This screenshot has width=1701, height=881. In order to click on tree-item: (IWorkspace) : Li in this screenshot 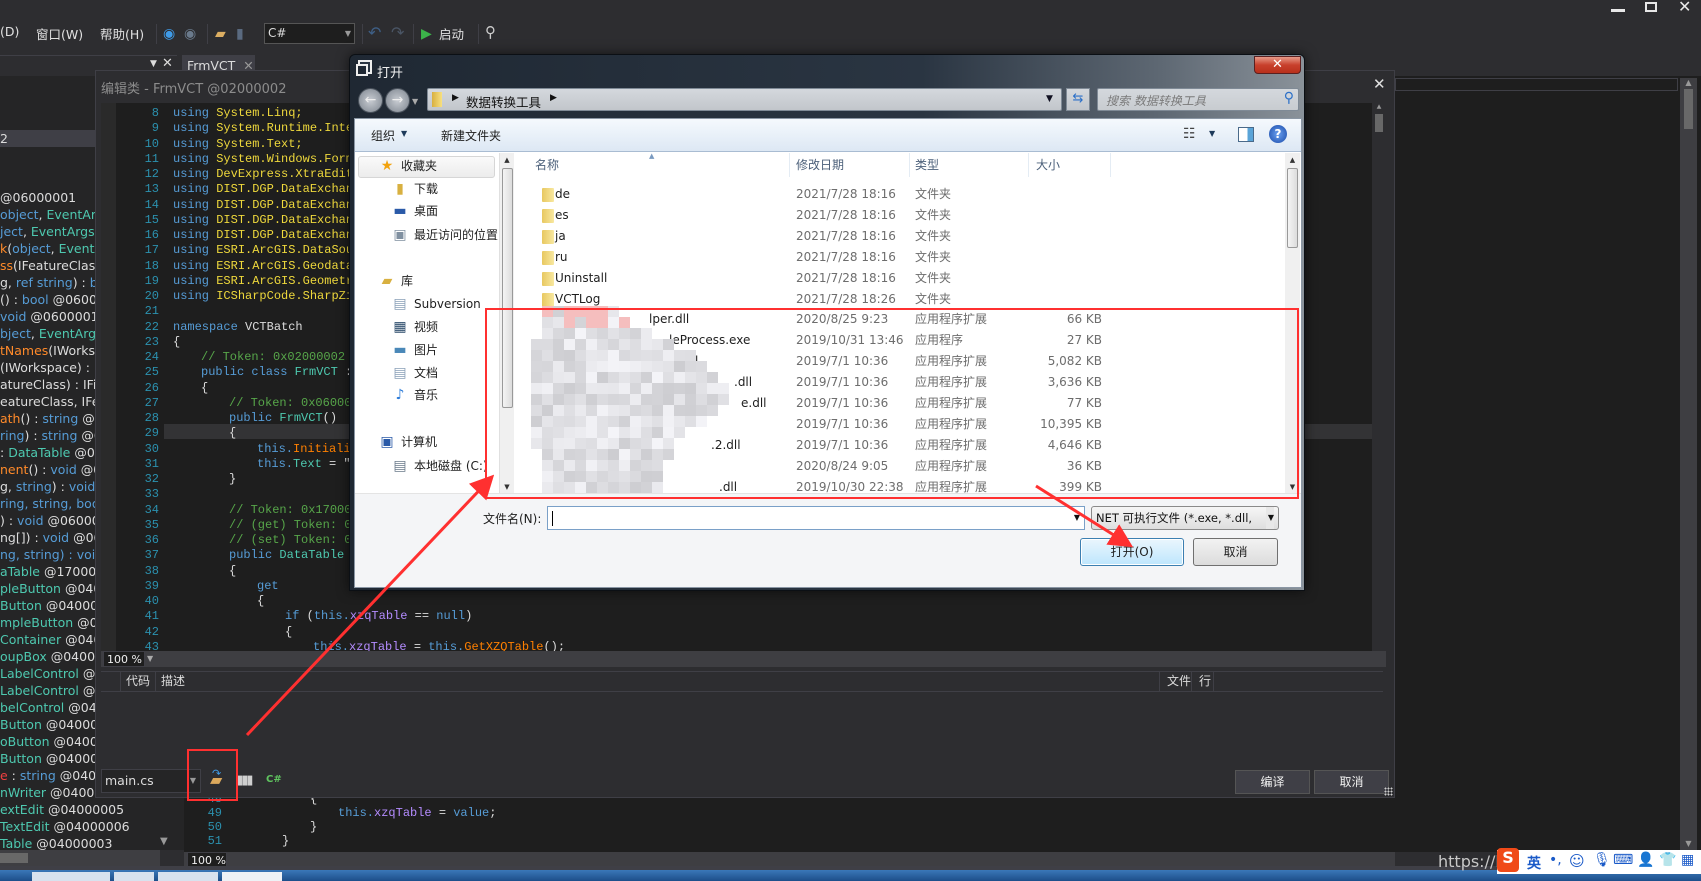, I will do `click(52, 367)`.